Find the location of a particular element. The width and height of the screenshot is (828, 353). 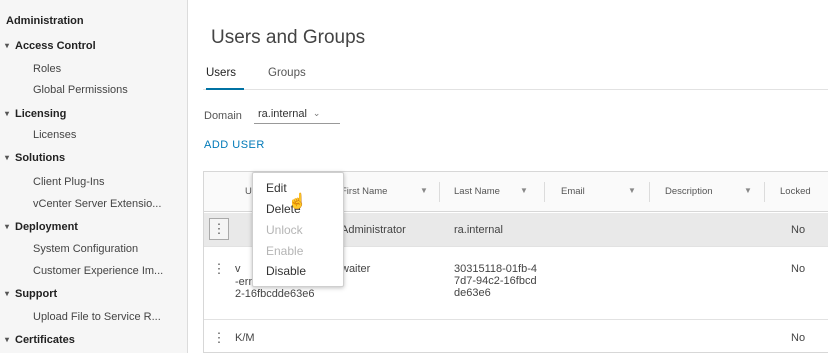

sidebar-section-solutions: ▾ Solutions is located at coordinates (94, 157).